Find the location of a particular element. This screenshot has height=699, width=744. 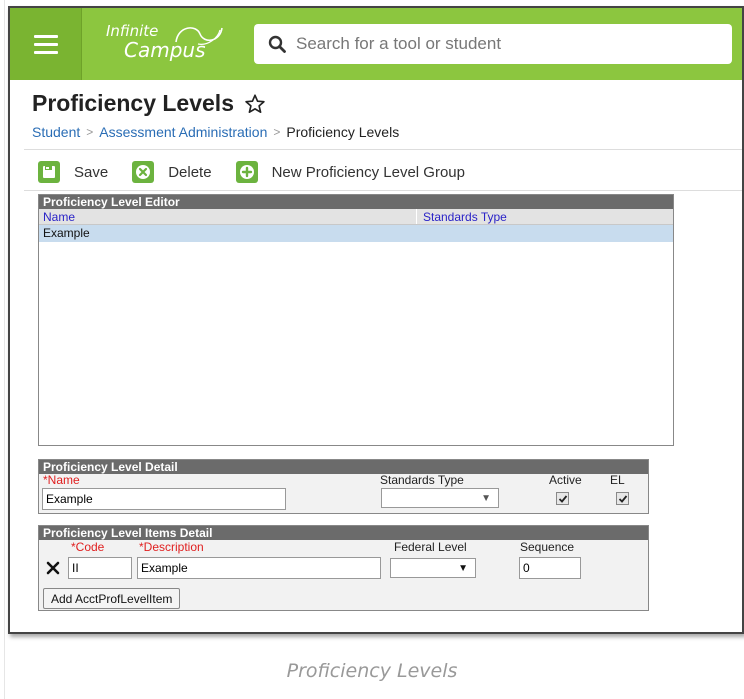

sequence-label: Sequence is located at coordinates (547, 547).